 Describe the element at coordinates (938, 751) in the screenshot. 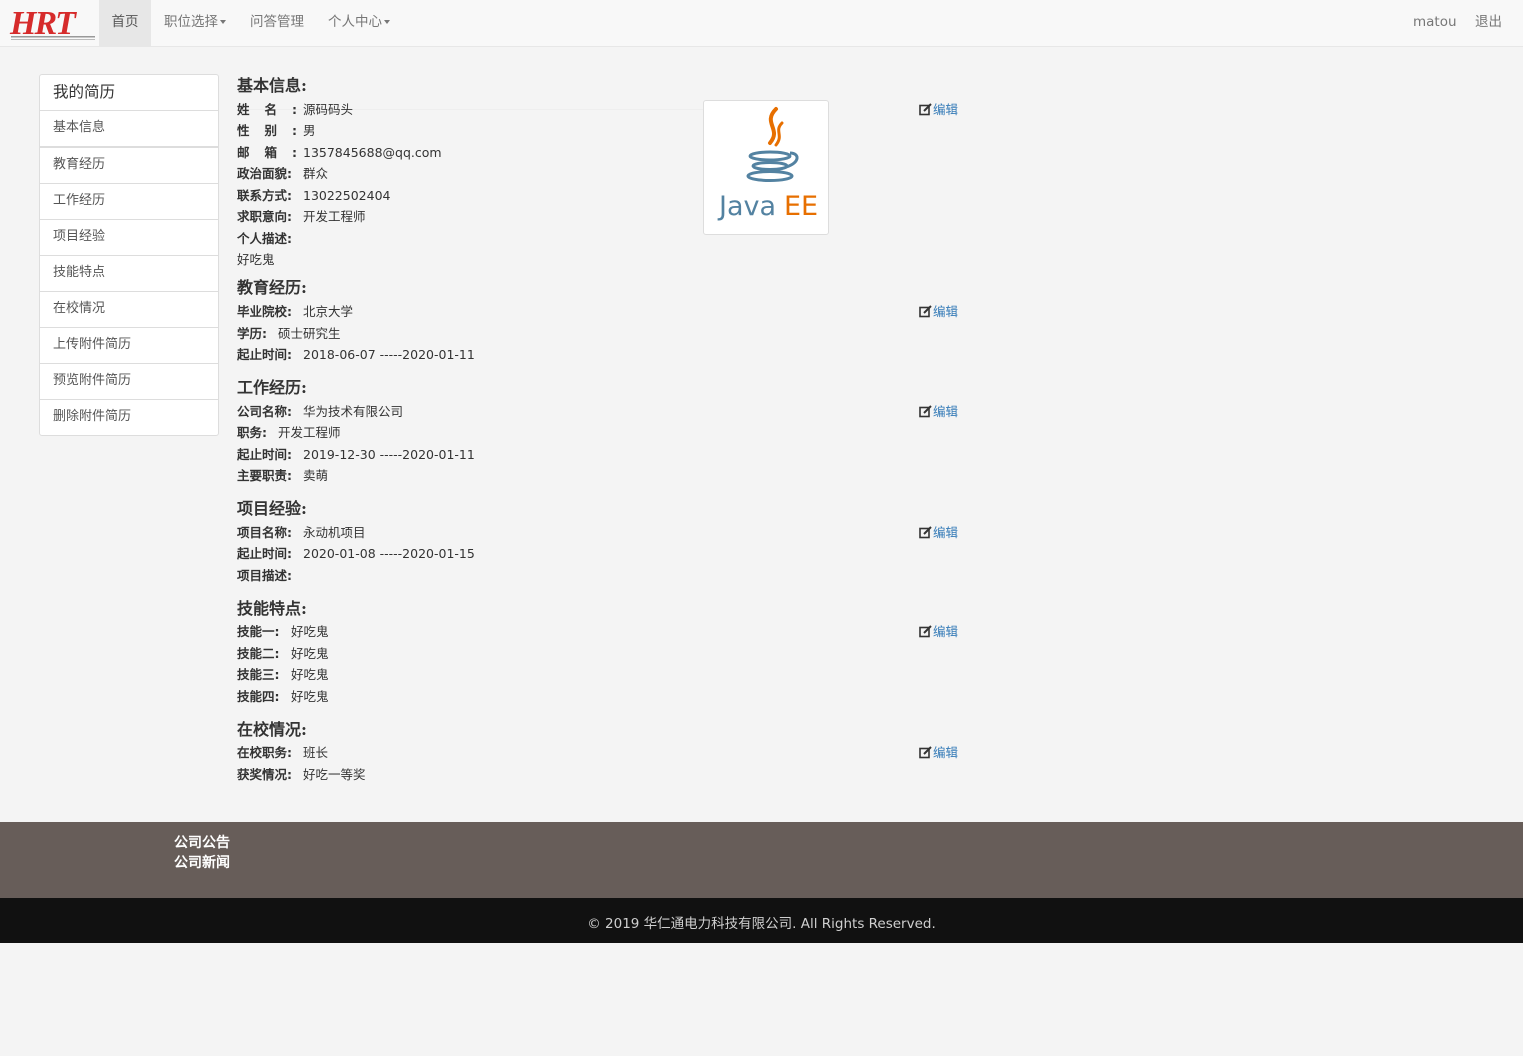

I see `edit-school-button: 编辑` at that location.